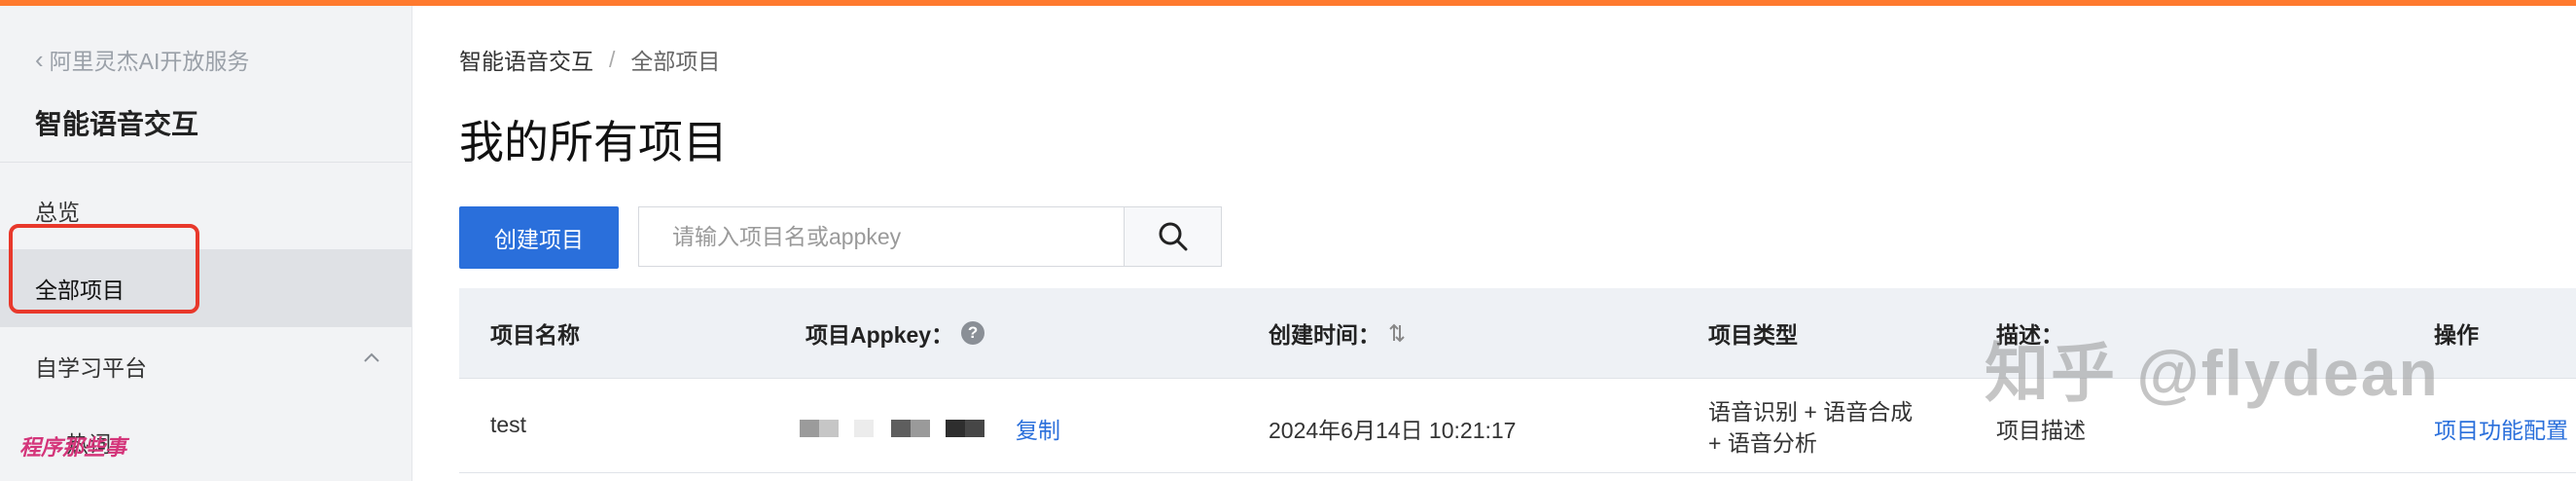  Describe the element at coordinates (73, 448) in the screenshot. I see `author-watermark: 程序那些事` at that location.